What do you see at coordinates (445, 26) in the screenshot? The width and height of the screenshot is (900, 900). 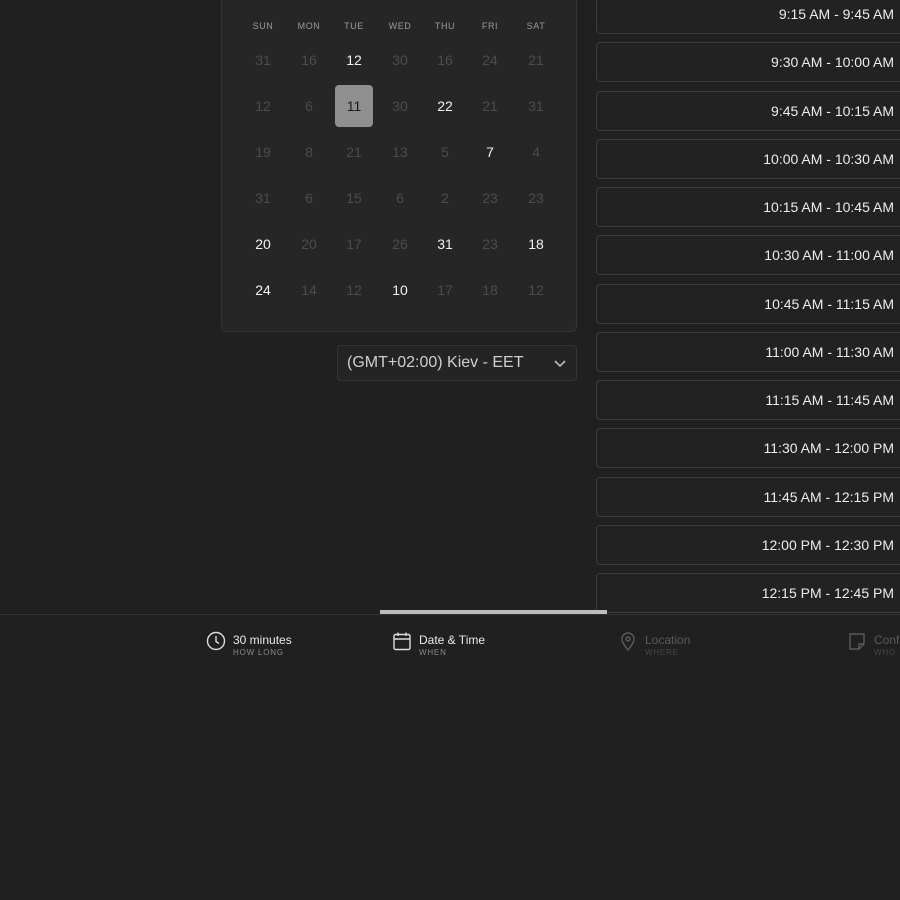 I see `weekday-label-thu: THU` at bounding box center [445, 26].